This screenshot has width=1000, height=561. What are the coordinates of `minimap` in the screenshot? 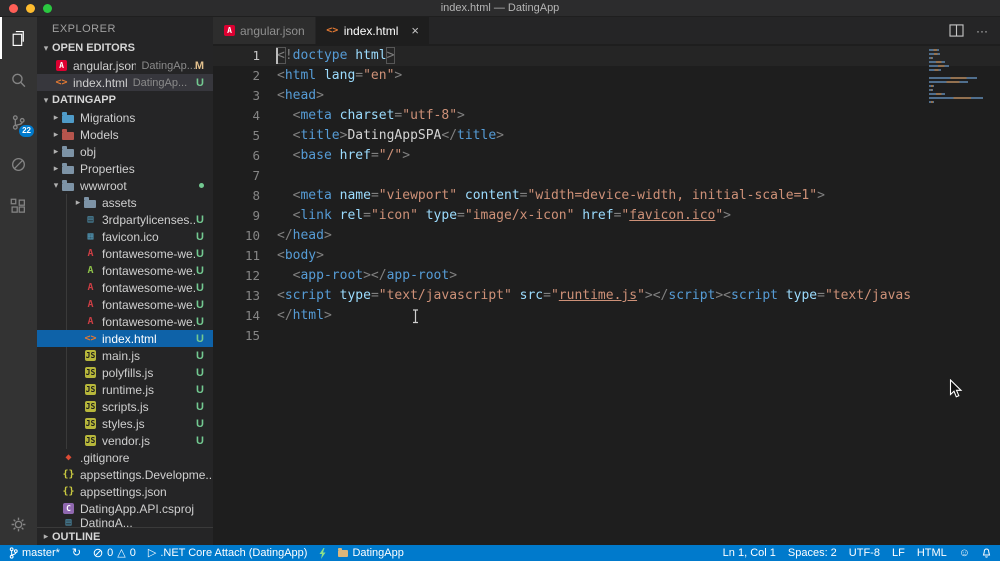 It's located at (958, 79).